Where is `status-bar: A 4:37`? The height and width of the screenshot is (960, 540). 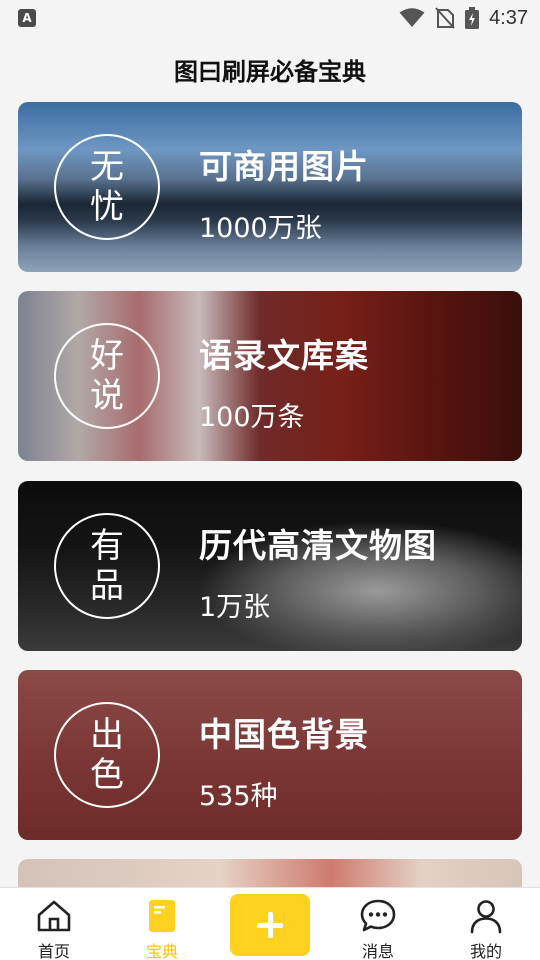
status-bar: A 4:37 is located at coordinates (270, 18).